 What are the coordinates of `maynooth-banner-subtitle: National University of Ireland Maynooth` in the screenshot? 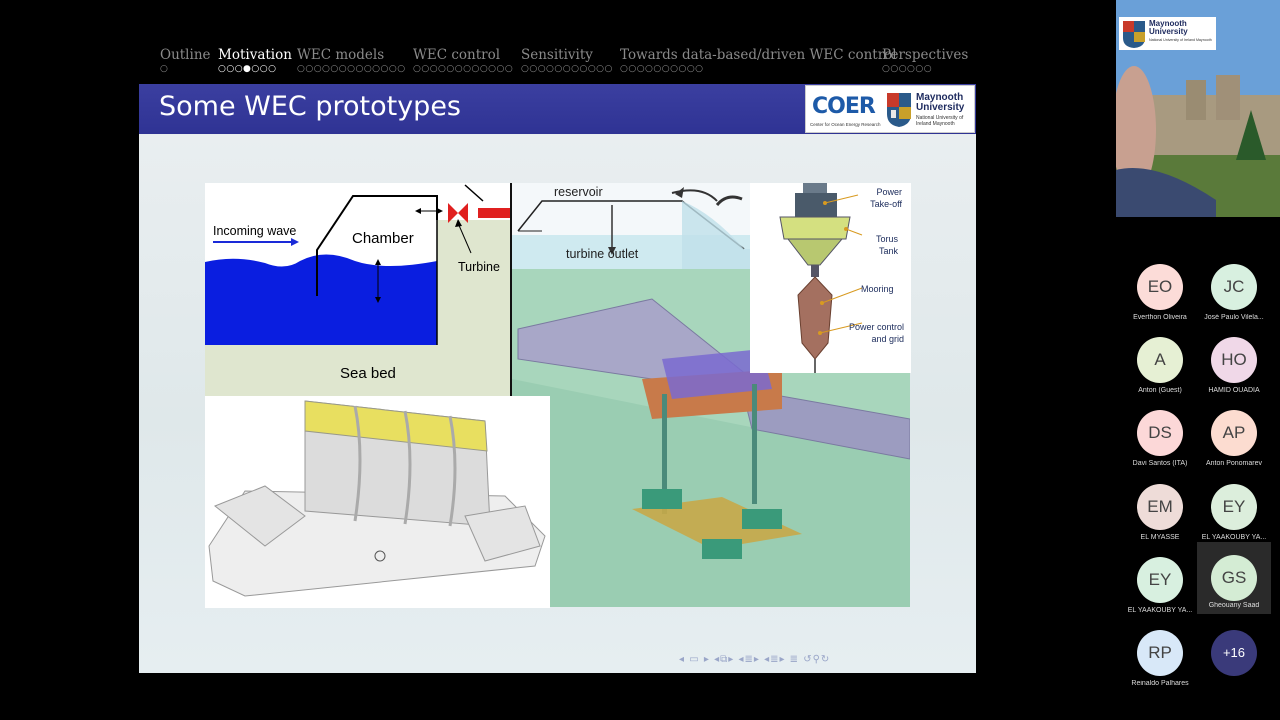 It's located at (1180, 40).